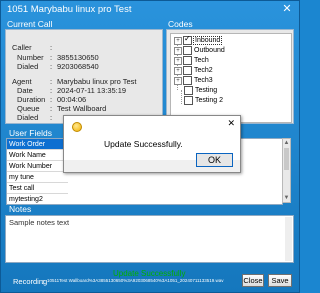 The image size is (320, 293). Describe the element at coordinates (203, 70) in the screenshot. I see `code-label: Tech2` at that location.